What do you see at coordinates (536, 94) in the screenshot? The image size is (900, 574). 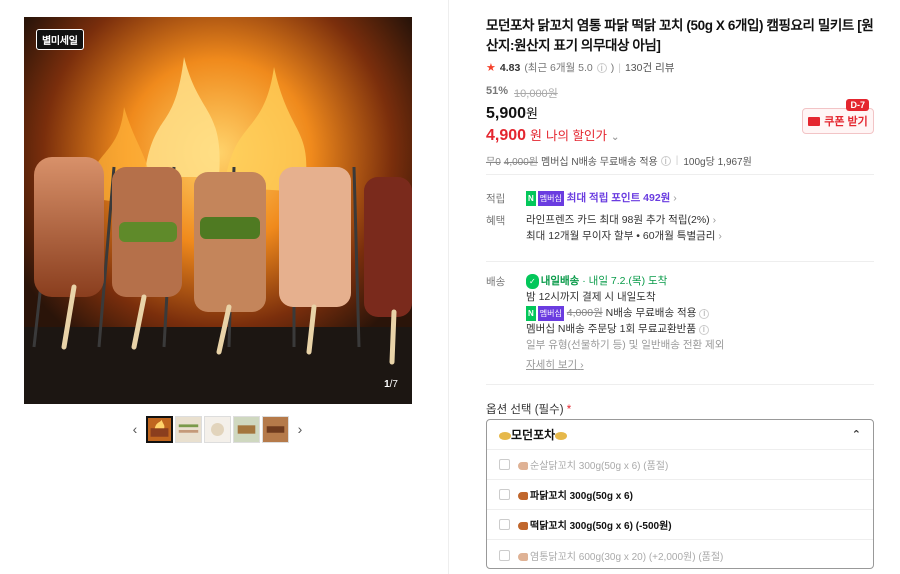 I see `original-price: 10,000원` at bounding box center [536, 94].